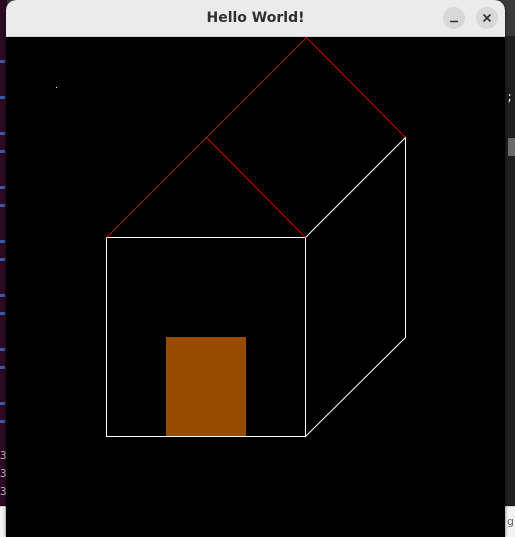  I want to click on background-scrollbar-thumb, so click(511, 147).